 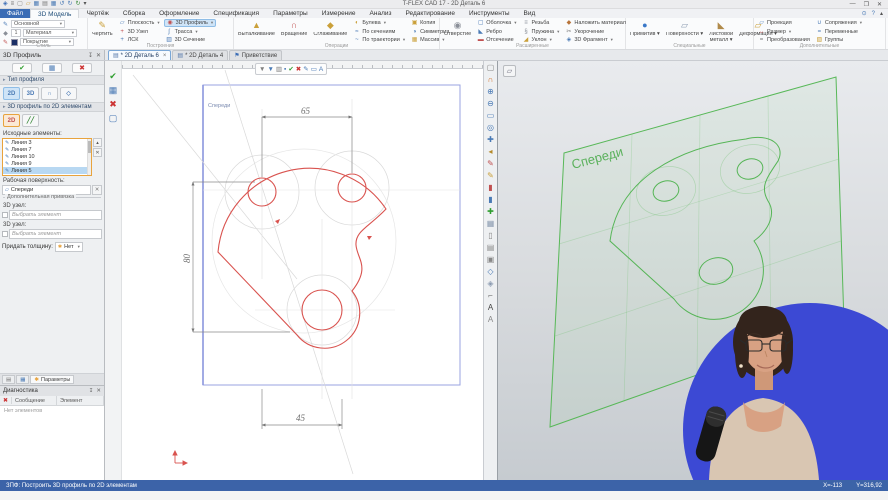 What do you see at coordinates (97, 190) in the screenshot?
I see `clear-surface-button: ✕` at bounding box center [97, 190].